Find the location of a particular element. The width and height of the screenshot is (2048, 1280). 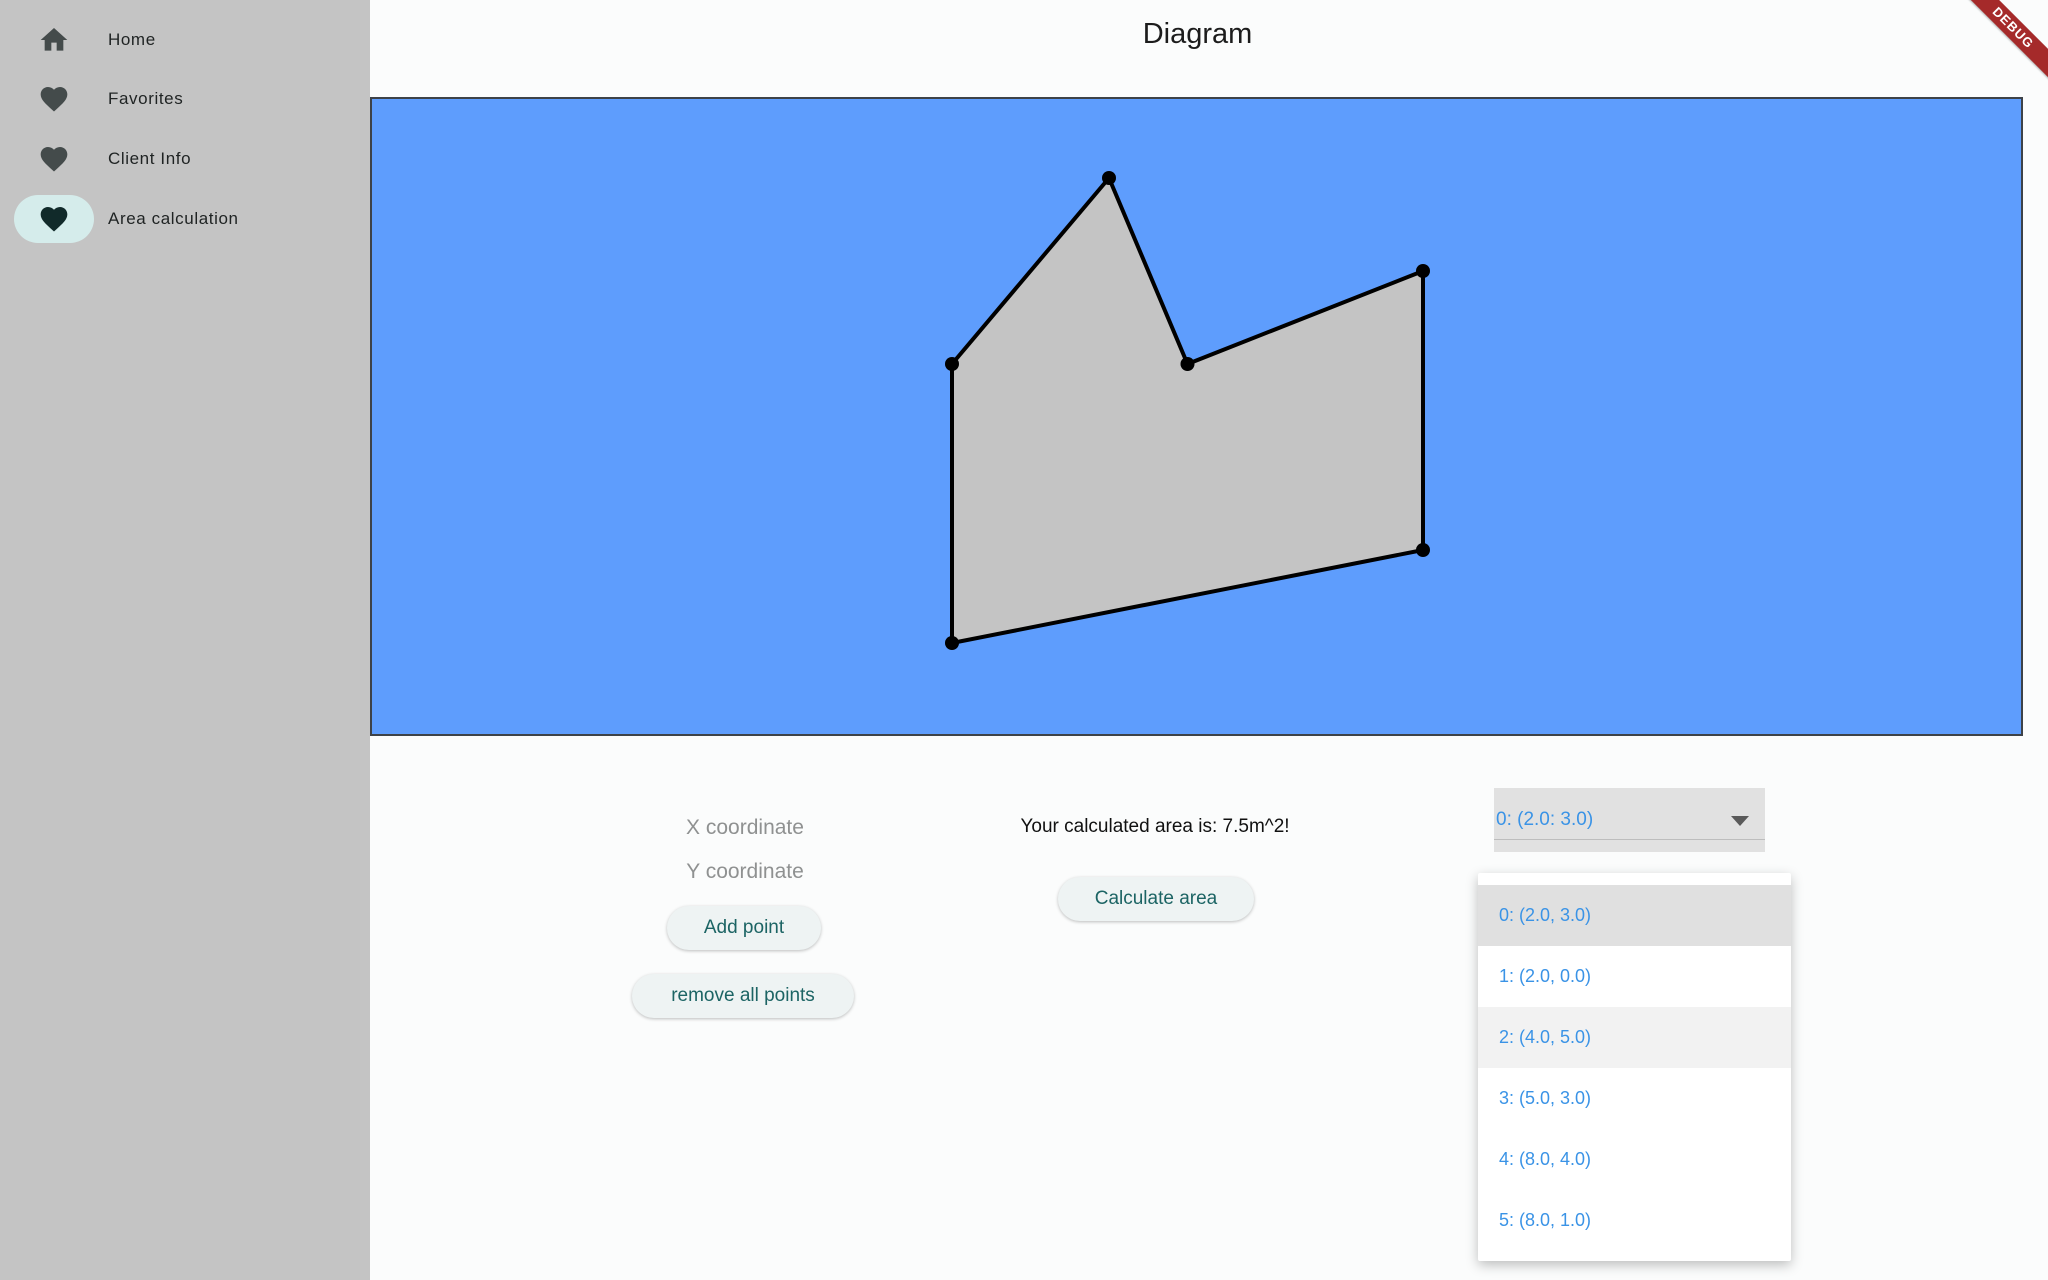

add-point-button: Add point is located at coordinates (744, 928).